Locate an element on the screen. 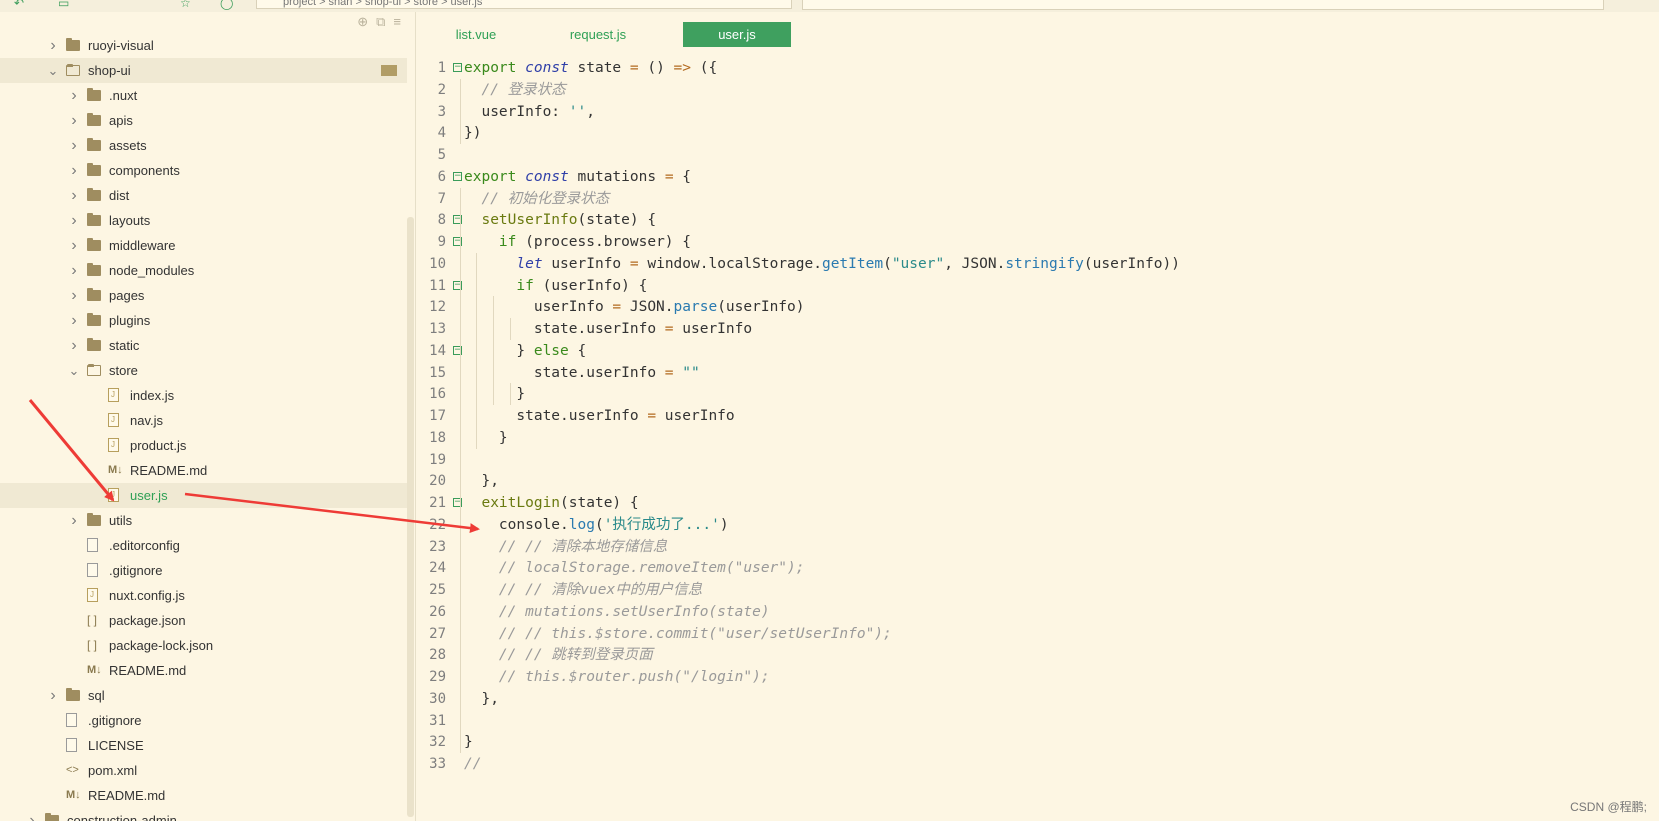  code-line: 21− exitLogin(state) { is located at coordinates (1037, 503).